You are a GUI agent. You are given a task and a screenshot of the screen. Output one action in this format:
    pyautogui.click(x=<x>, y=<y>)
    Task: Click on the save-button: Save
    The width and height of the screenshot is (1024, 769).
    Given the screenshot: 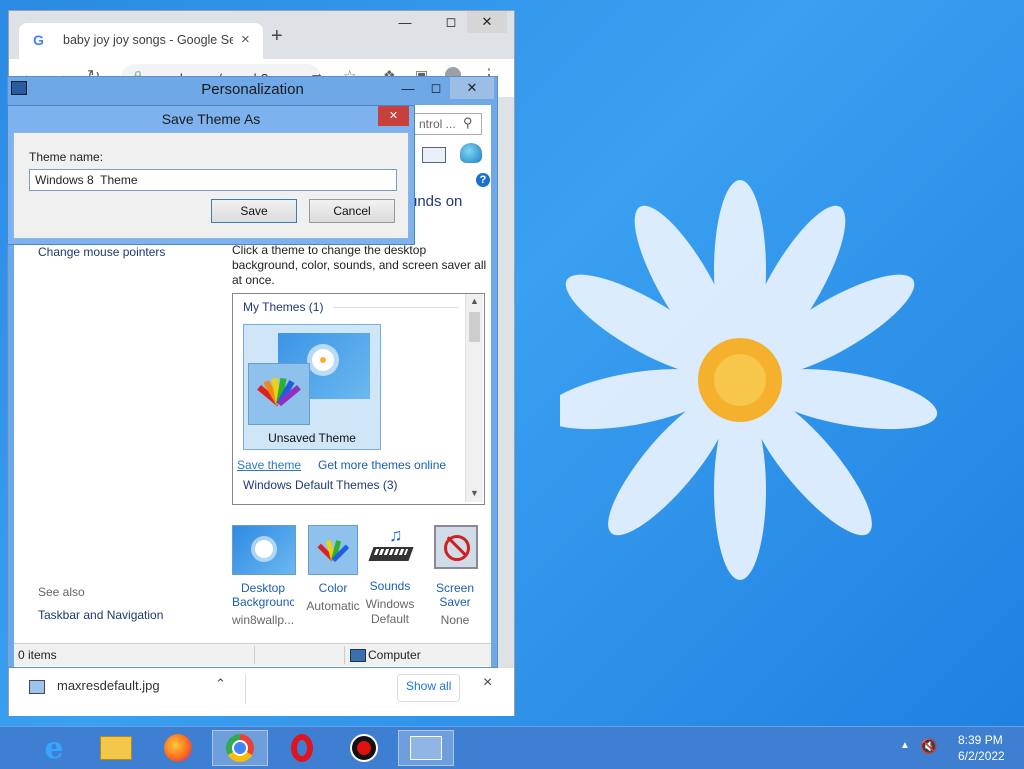 What is the action you would take?
    pyautogui.click(x=254, y=211)
    